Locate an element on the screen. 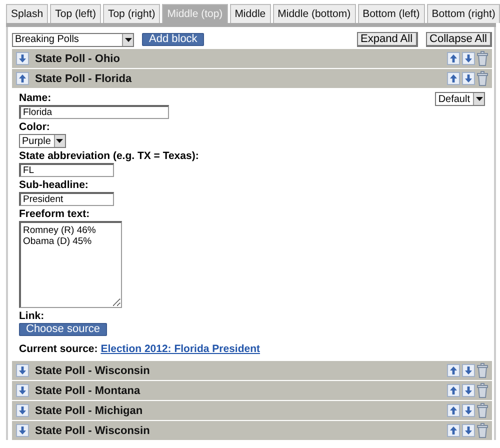 This screenshot has width=500, height=448. choose-source-button: Choose source is located at coordinates (63, 329).